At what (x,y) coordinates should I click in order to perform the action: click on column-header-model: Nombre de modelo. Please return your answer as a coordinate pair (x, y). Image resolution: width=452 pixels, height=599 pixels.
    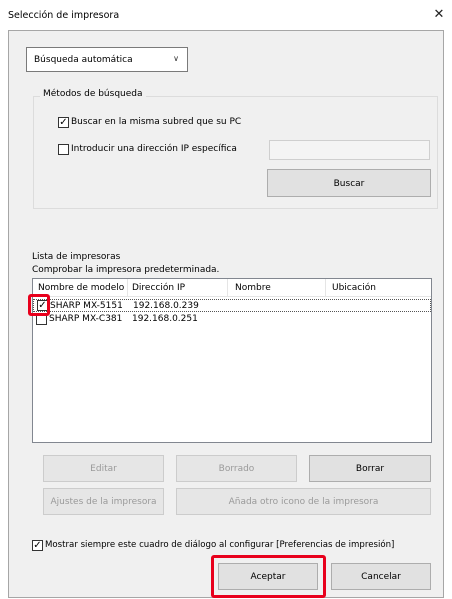
    Looking at the image, I should click on (81, 288).